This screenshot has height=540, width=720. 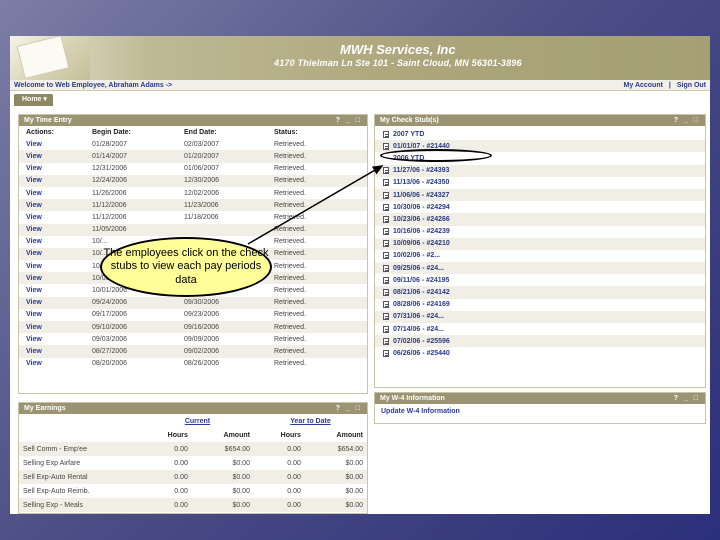 I want to click on check-stub-item: 11/13/06 - #24350, so click(x=540, y=183).